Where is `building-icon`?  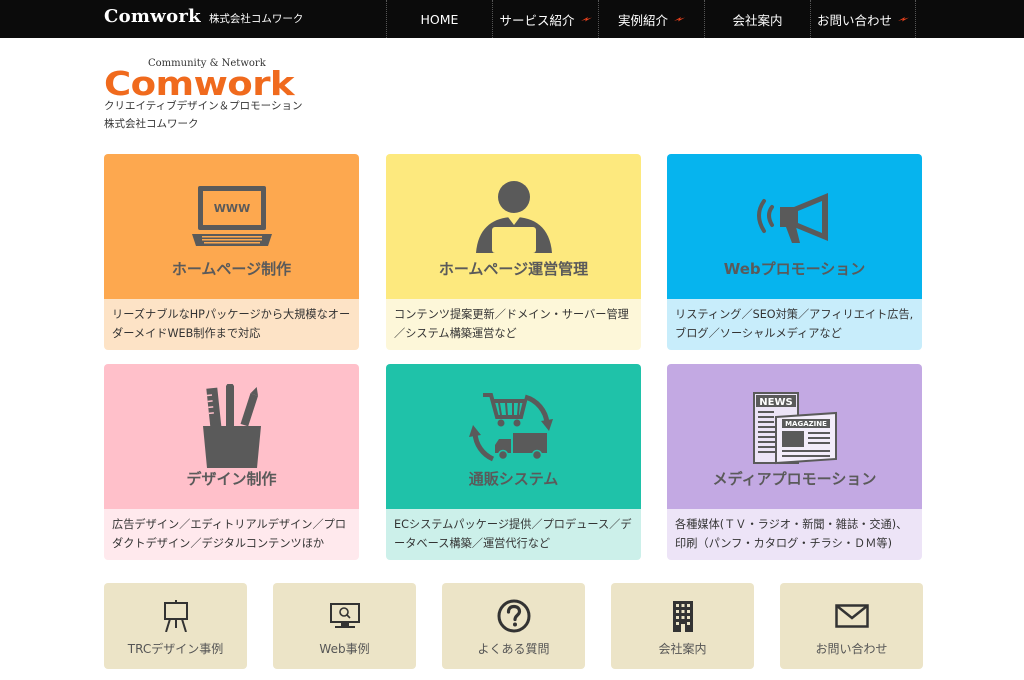
building-icon is located at coordinates (682, 616).